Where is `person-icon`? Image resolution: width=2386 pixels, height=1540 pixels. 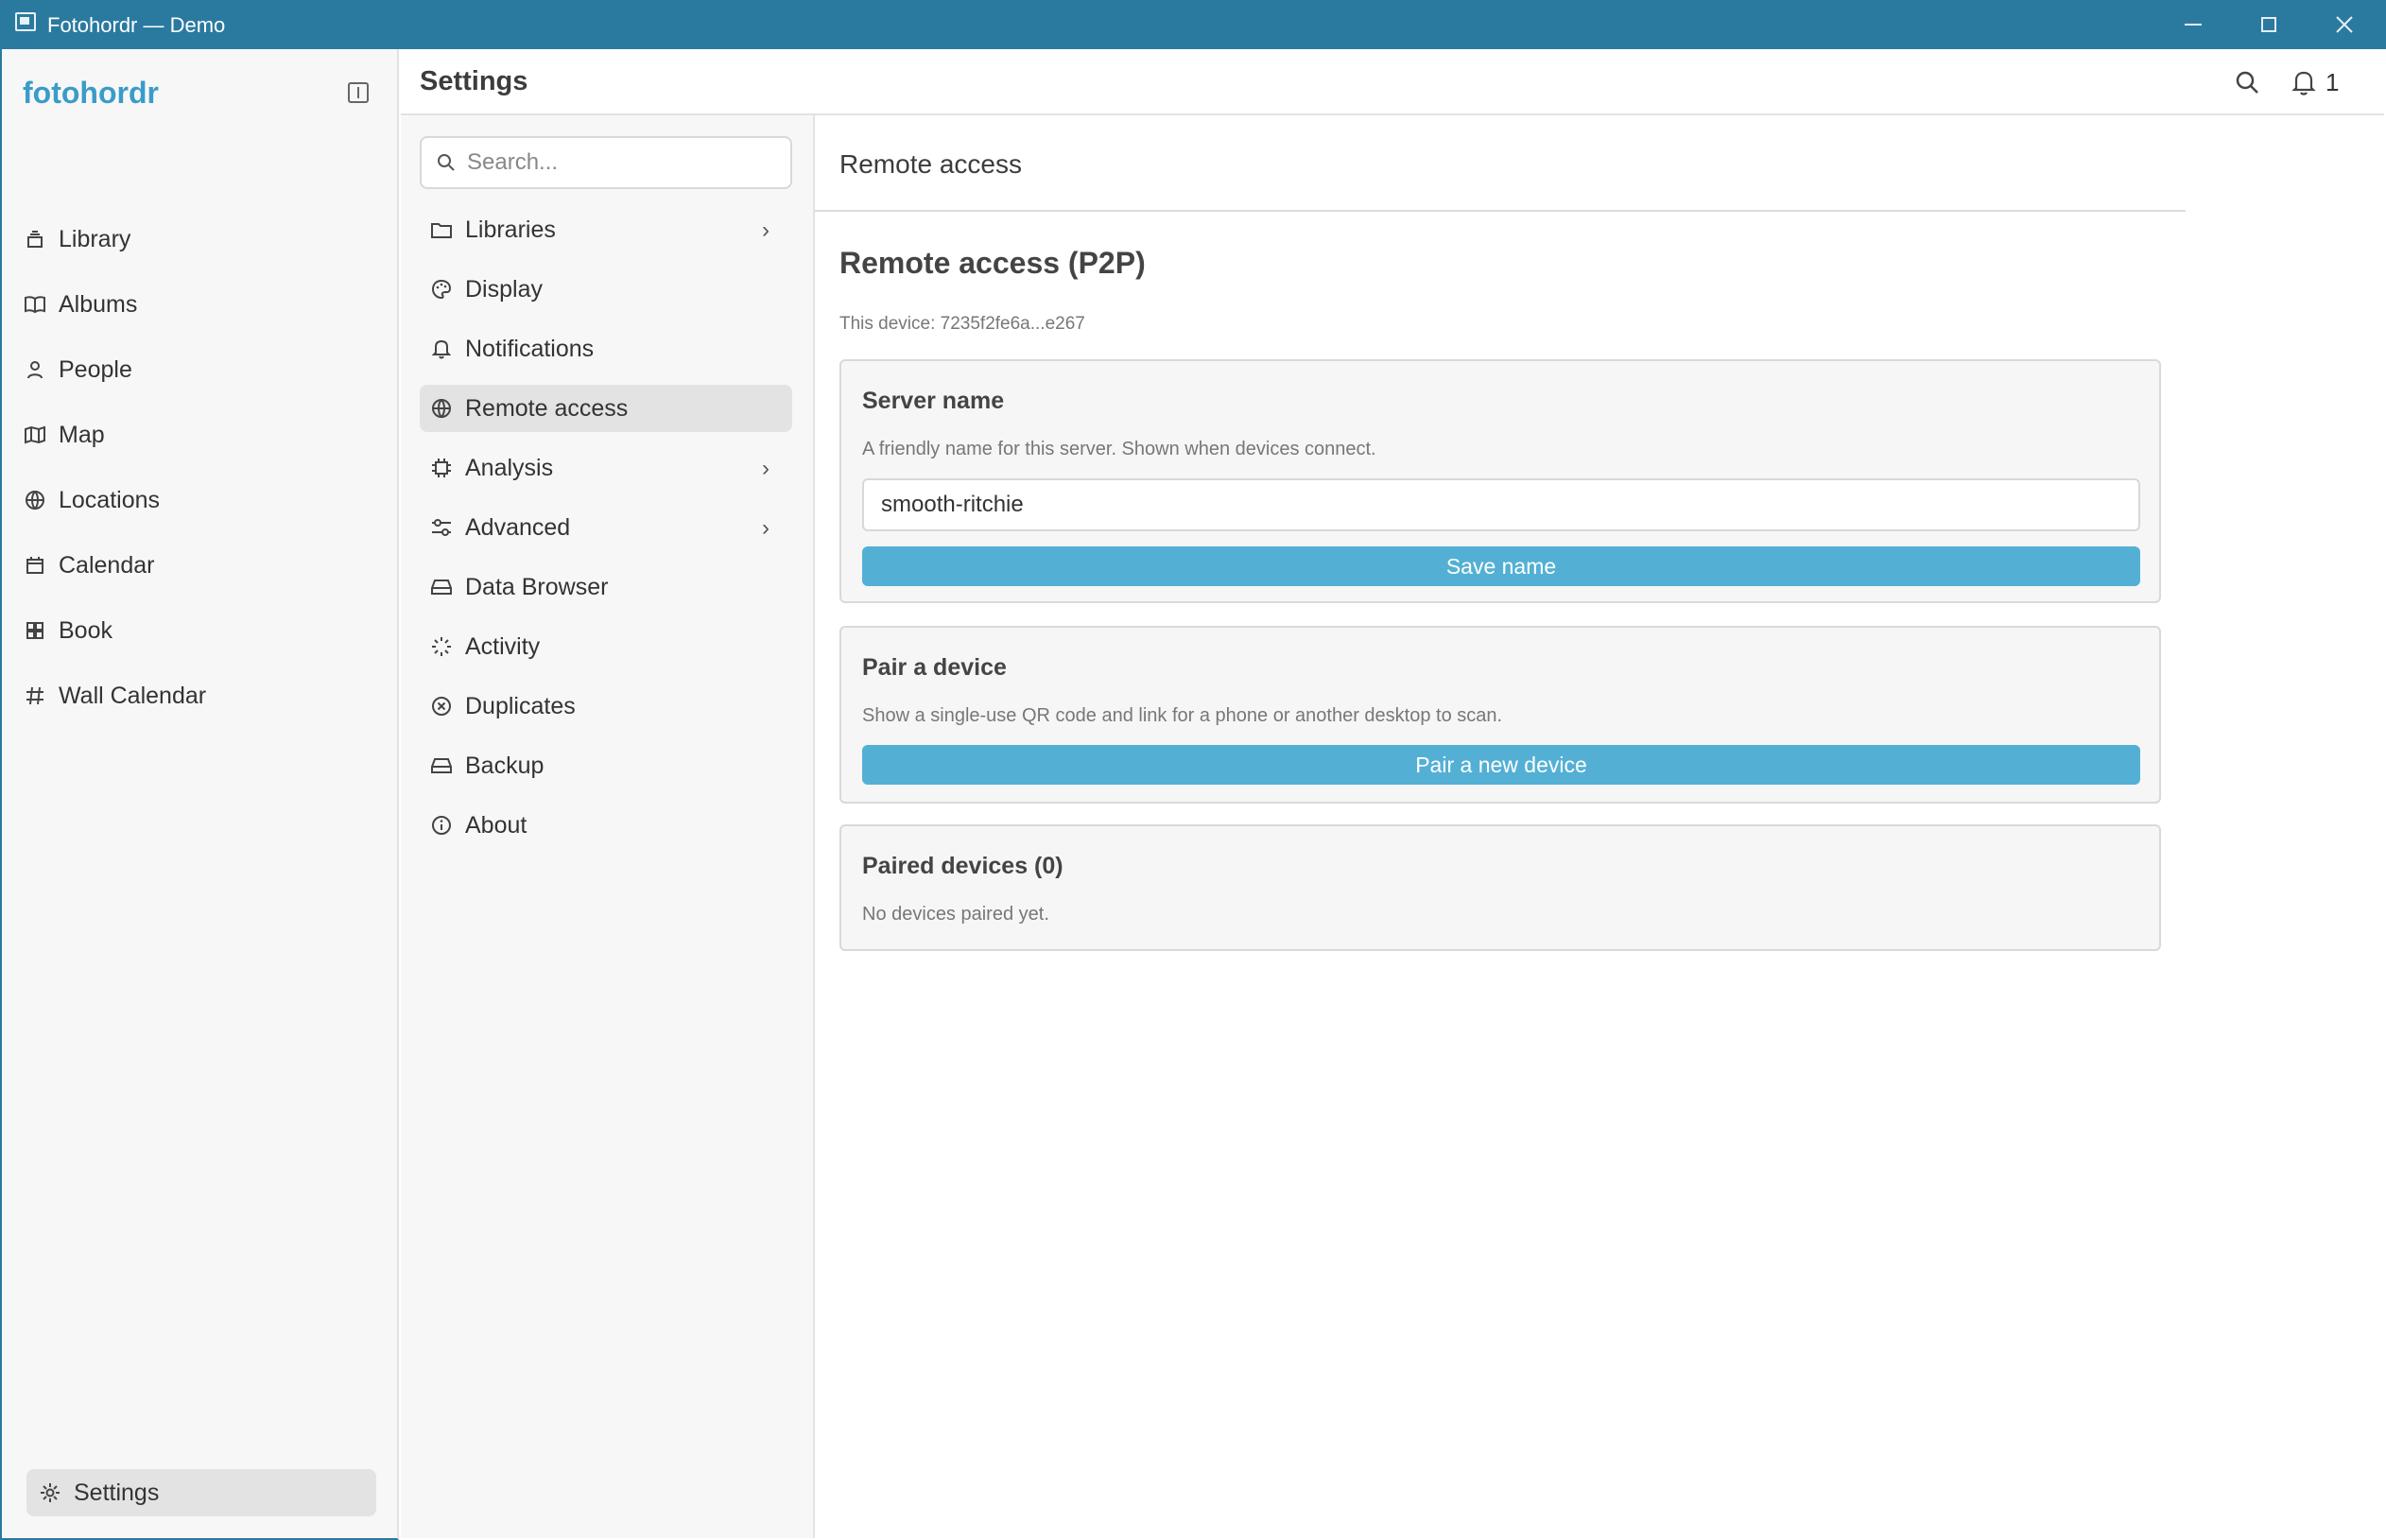 person-icon is located at coordinates (35, 369).